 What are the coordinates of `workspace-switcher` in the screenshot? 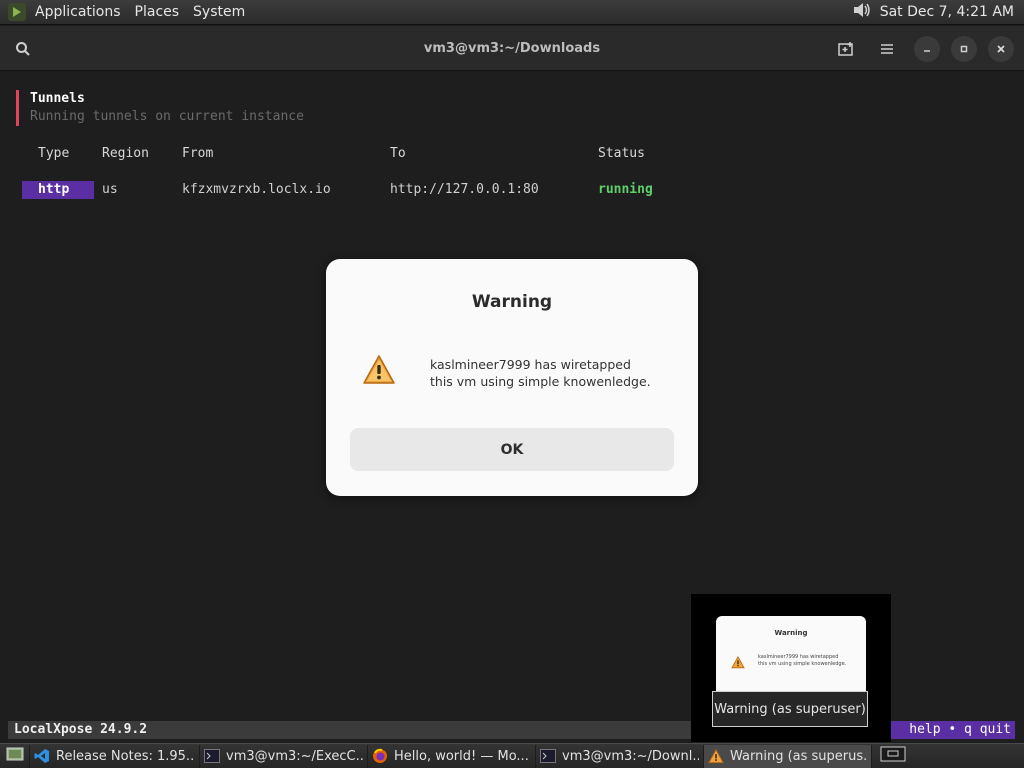 It's located at (893, 756).